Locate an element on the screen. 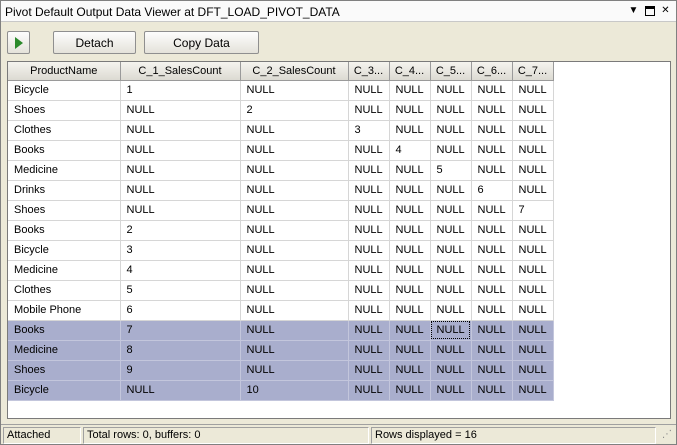  table-cell: 4 is located at coordinates (410, 150).